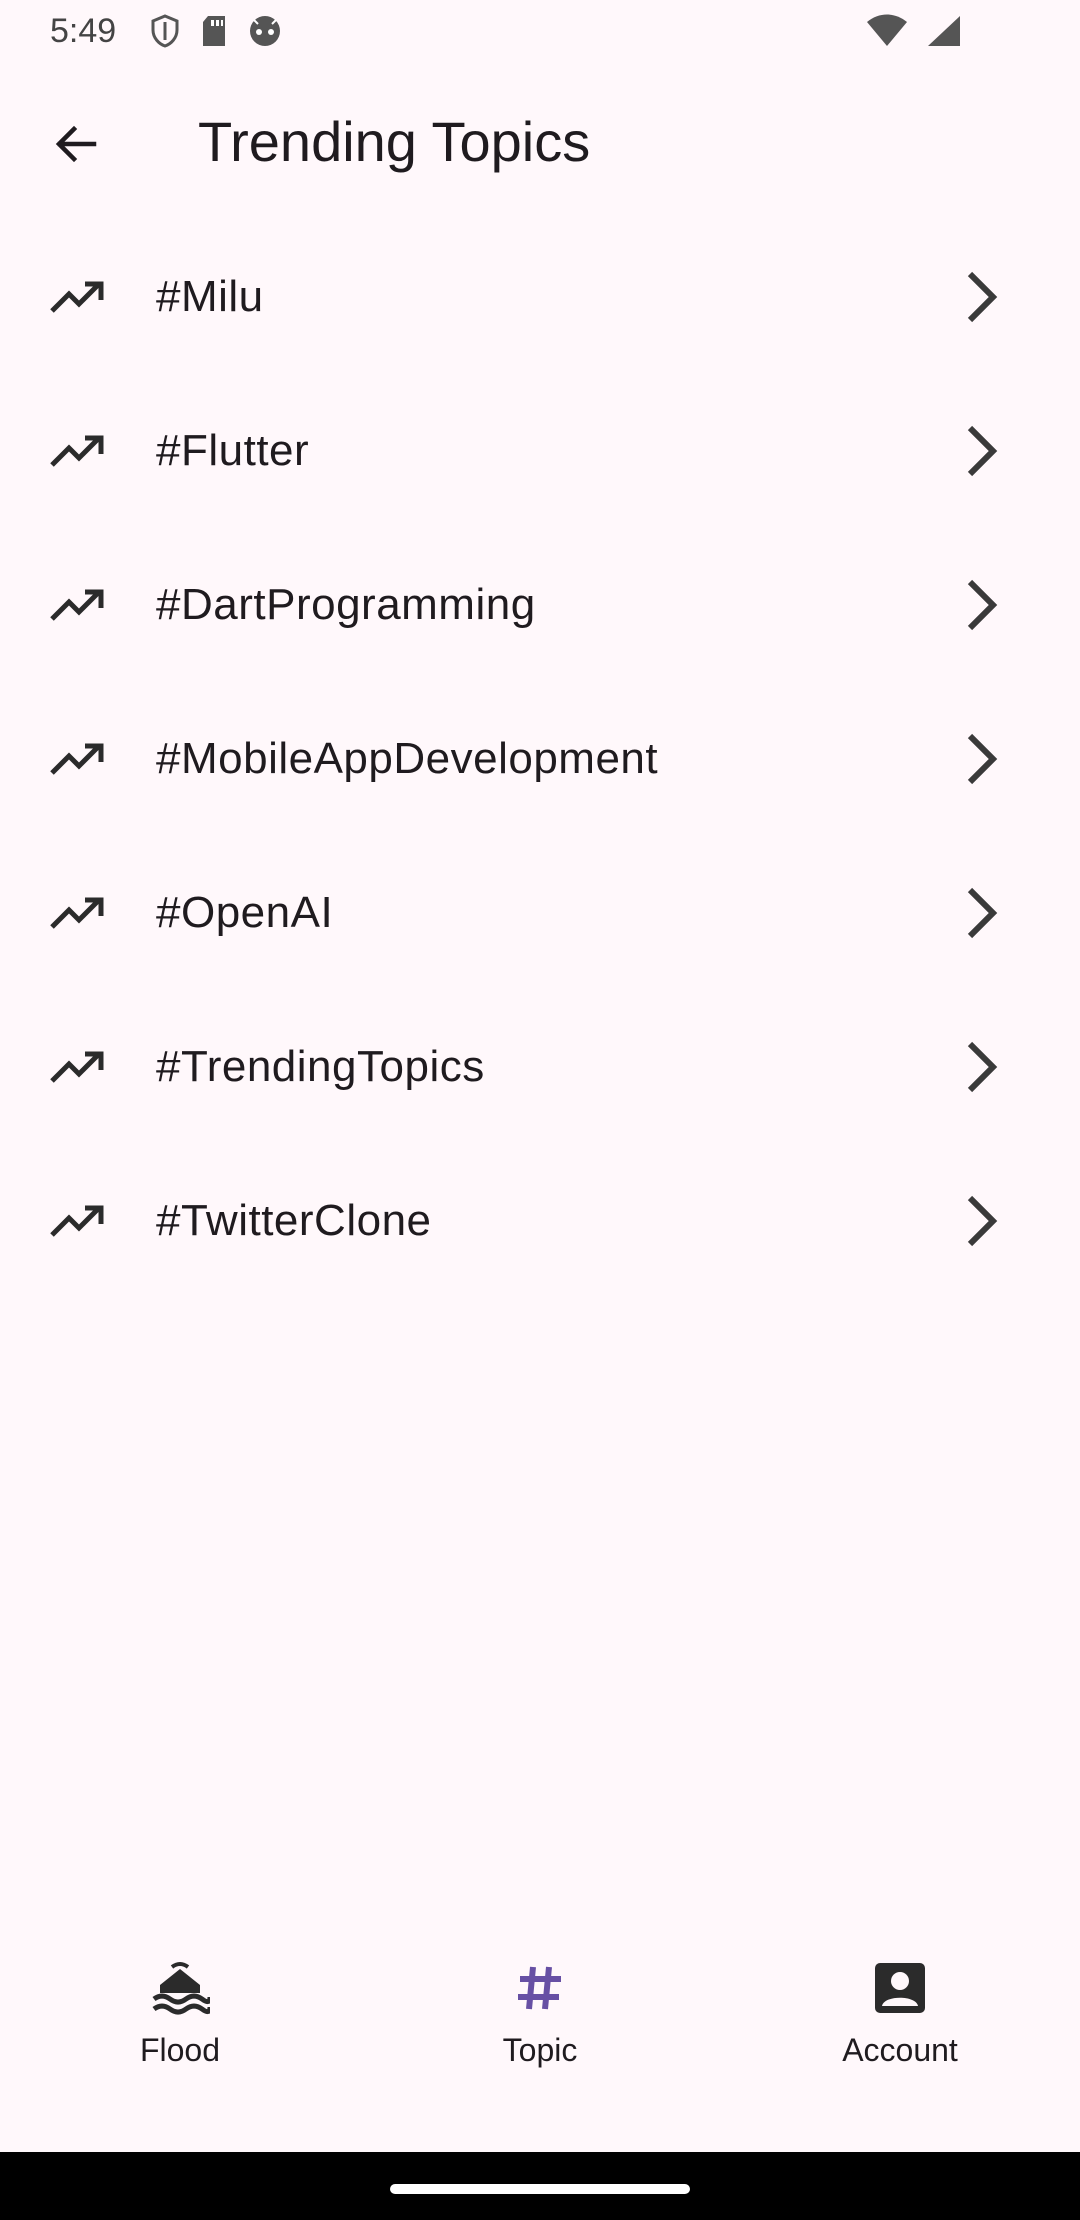 This screenshot has height=2220, width=1080. Describe the element at coordinates (540, 2050) in the screenshot. I see `nav-label-topic: Topic` at that location.